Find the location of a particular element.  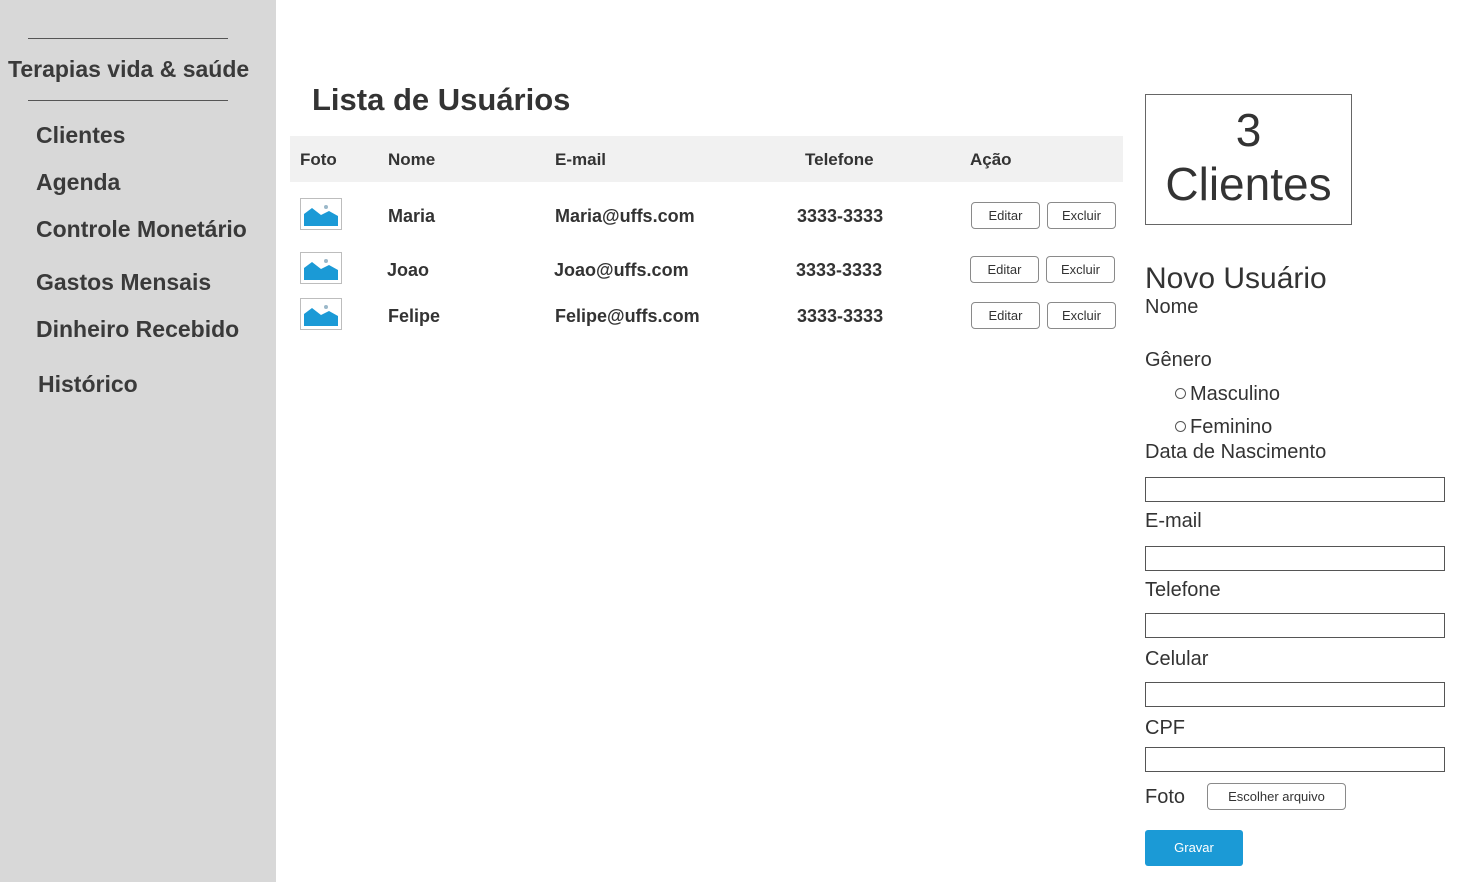

column-header-nome: Nome is located at coordinates (412, 159).